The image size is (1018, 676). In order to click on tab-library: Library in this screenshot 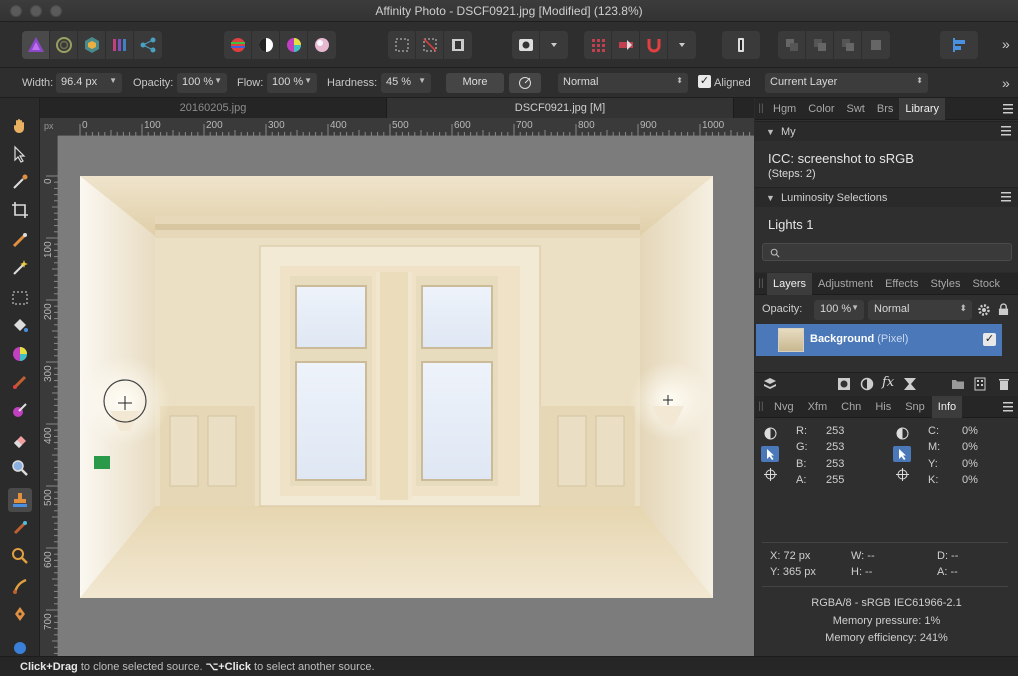, I will do `click(922, 108)`.